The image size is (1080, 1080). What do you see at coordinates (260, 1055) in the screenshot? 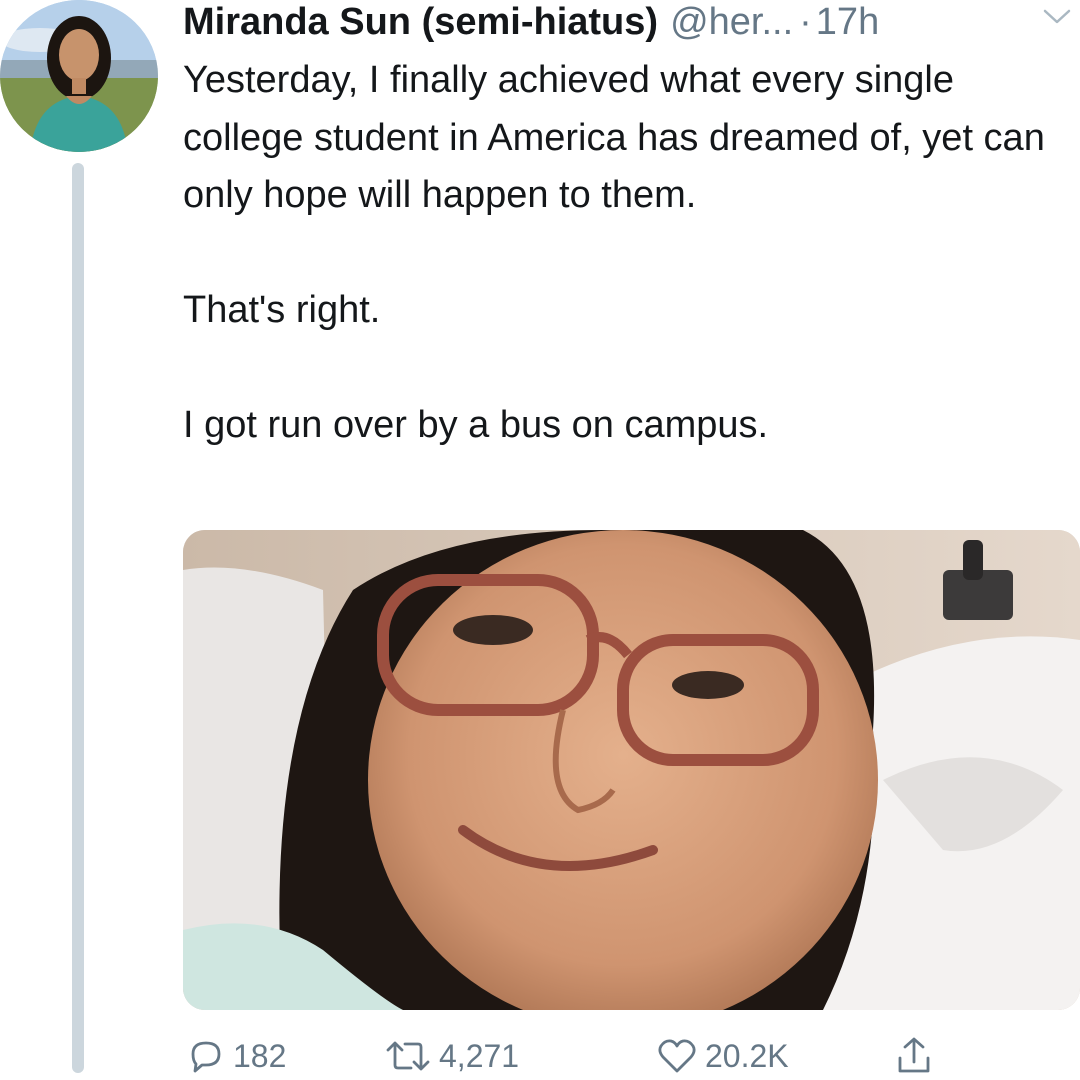
I see `reply-count: 182` at bounding box center [260, 1055].